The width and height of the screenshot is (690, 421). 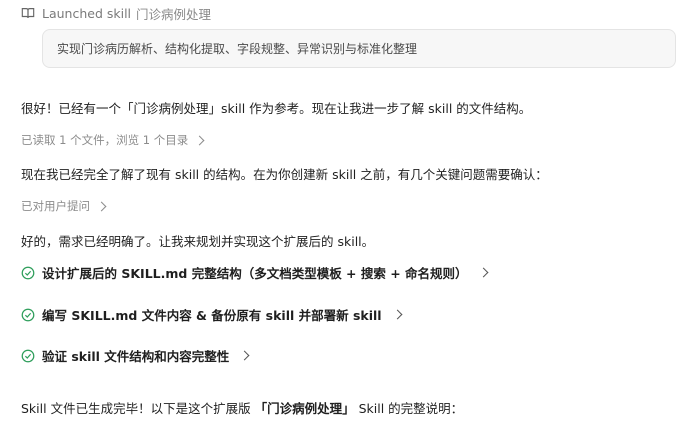 I want to click on skill-description-box: 实现门诊病历解析、结构化提取、字段规整、异常识别与标准化整理, so click(x=359, y=48).